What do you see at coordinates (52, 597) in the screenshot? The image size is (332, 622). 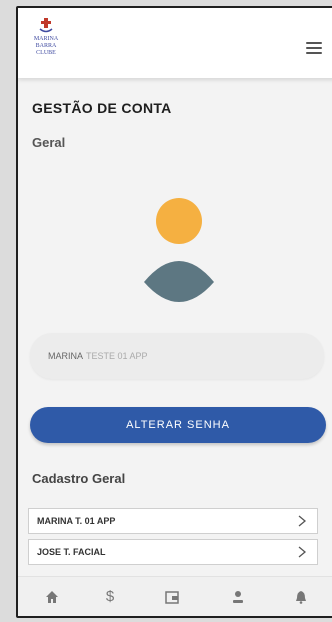 I see `home-icon` at bounding box center [52, 597].